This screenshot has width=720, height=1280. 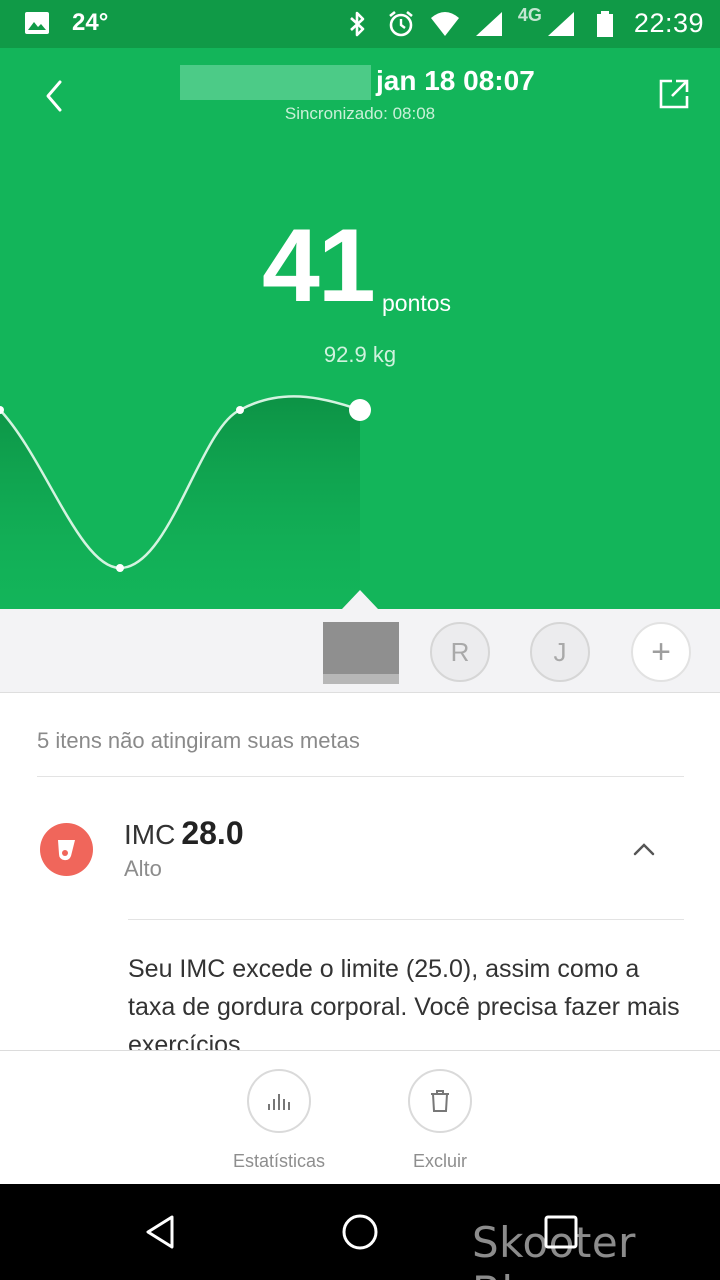 I want to click on statistics-circle, so click(x=279, y=1101).